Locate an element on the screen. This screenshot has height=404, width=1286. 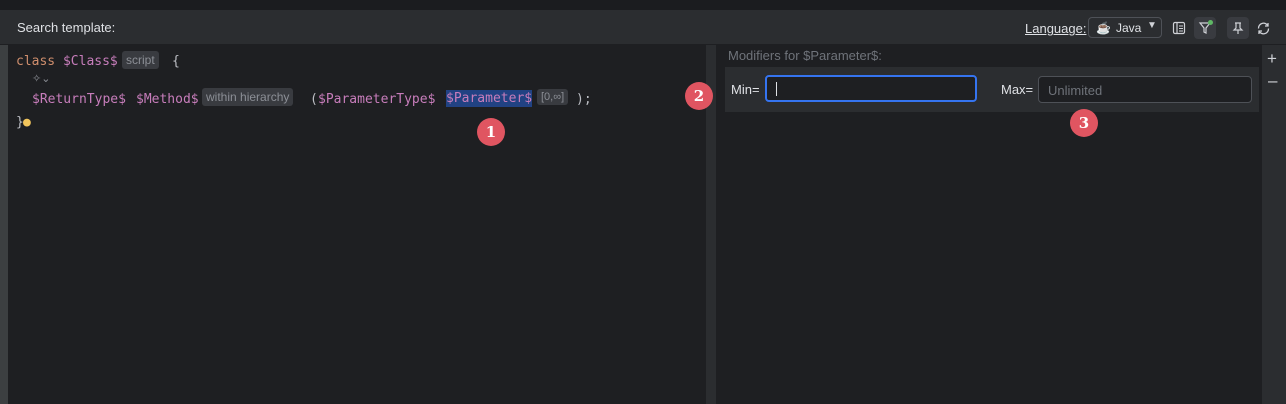
script-filter-tag: script is located at coordinates (140, 60).